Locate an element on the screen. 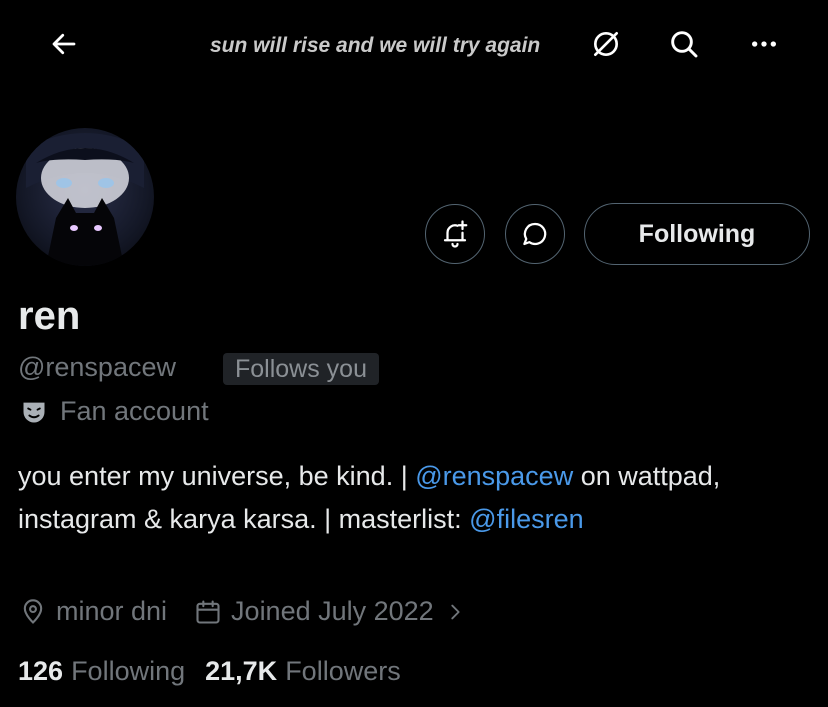 This screenshot has width=828, height=707. follows-you-badge: Follows you is located at coordinates (301, 369).